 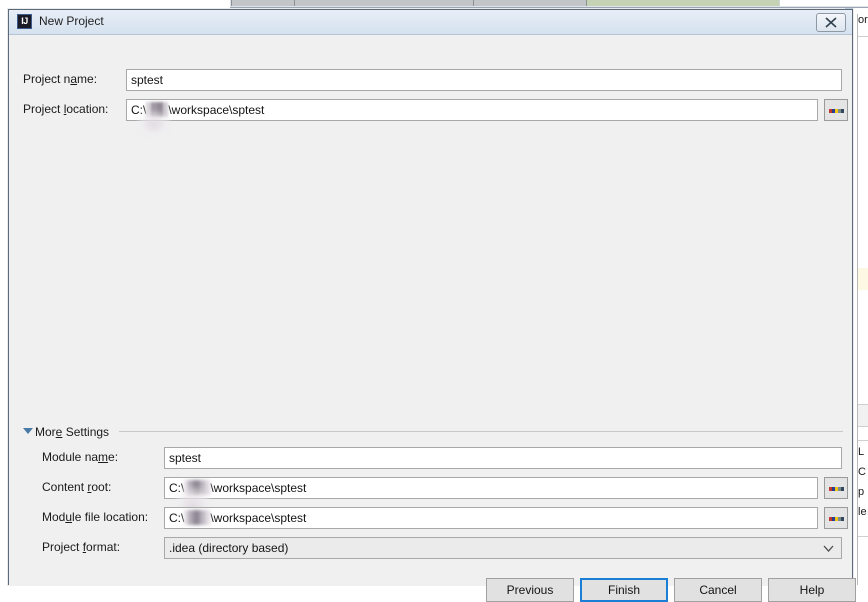 What do you see at coordinates (863, 20) in the screenshot?
I see `background-text-fragment-0: or` at bounding box center [863, 20].